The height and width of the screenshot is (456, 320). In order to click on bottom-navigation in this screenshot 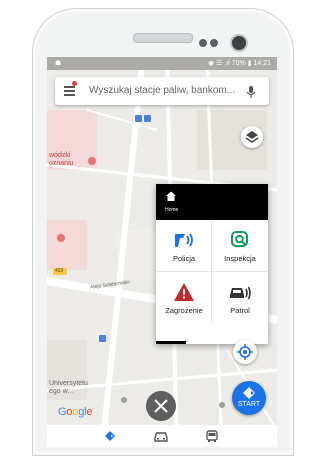, I will do `click(162, 436)`.